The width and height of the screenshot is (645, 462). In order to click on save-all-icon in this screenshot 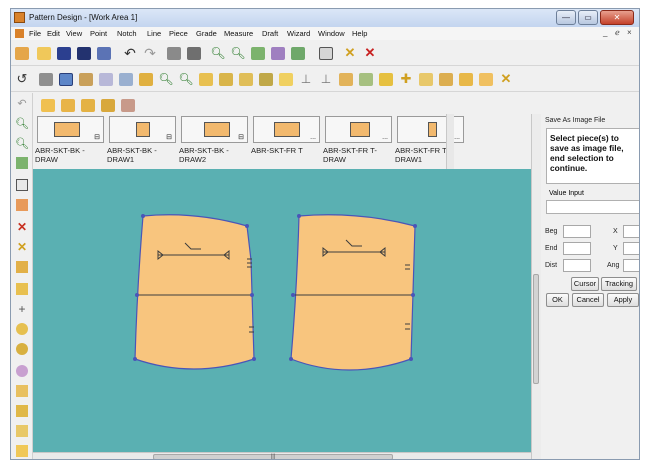, I will do `click(84, 53)`.